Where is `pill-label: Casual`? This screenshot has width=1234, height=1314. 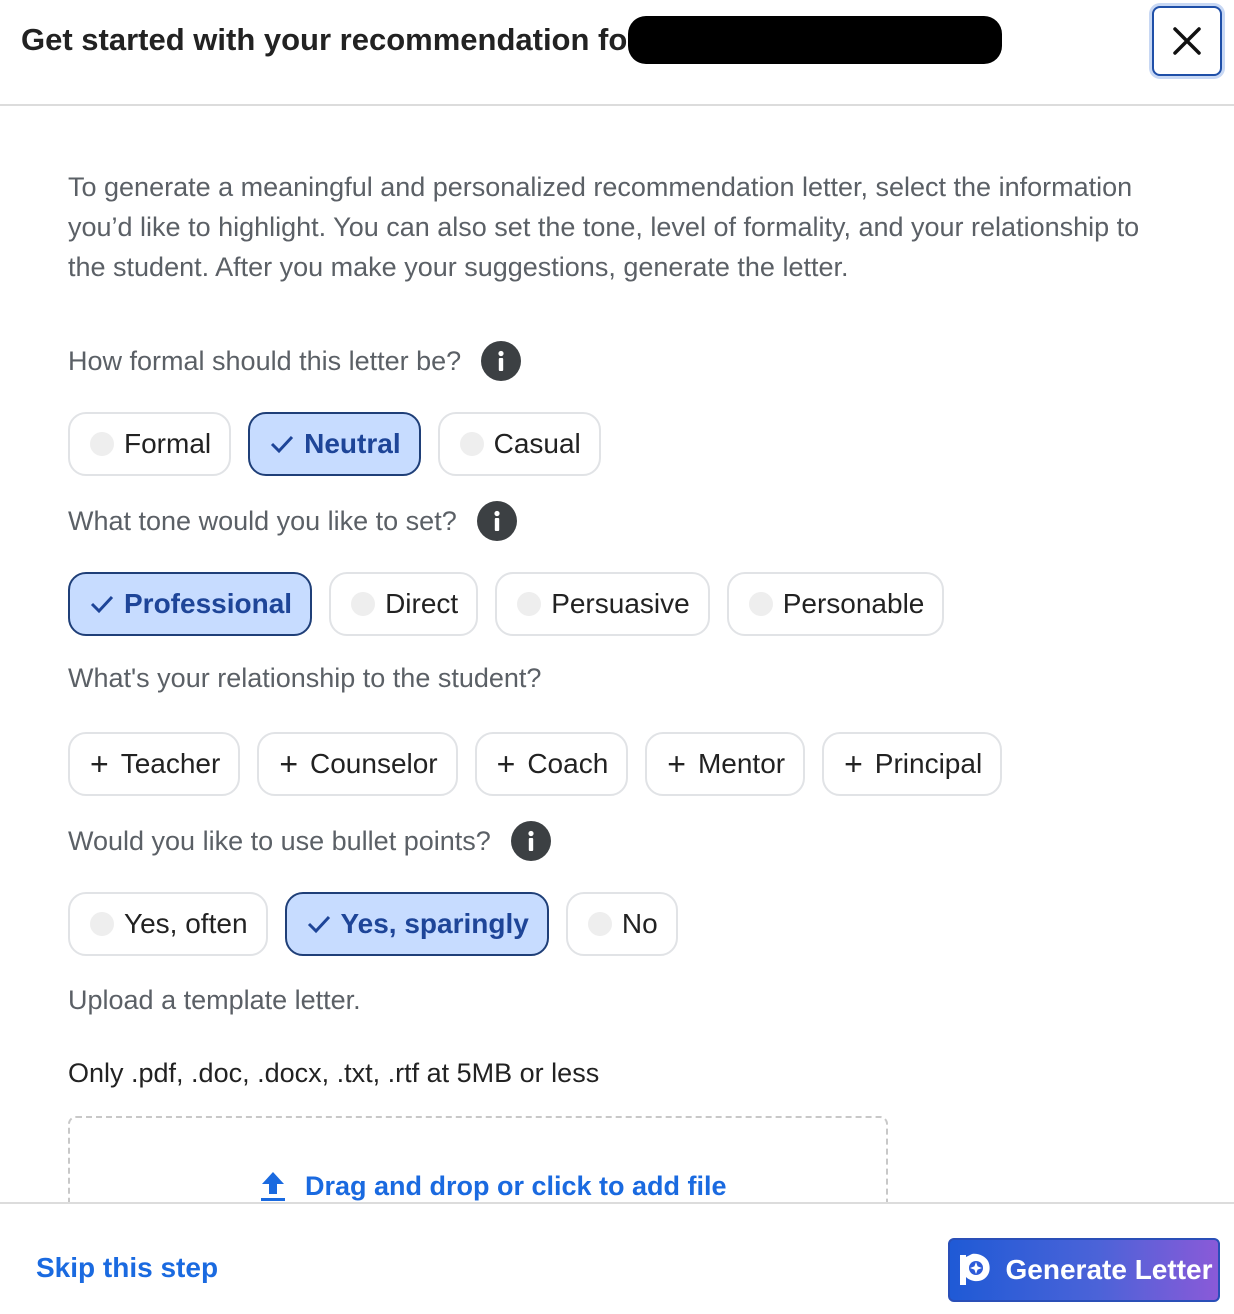 pill-label: Casual is located at coordinates (537, 443).